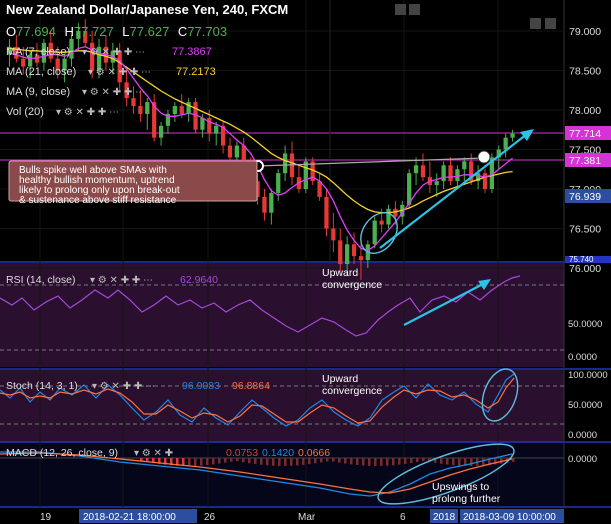 The image size is (611, 524). I want to click on ma7-value: 77.3867, so click(192, 52).